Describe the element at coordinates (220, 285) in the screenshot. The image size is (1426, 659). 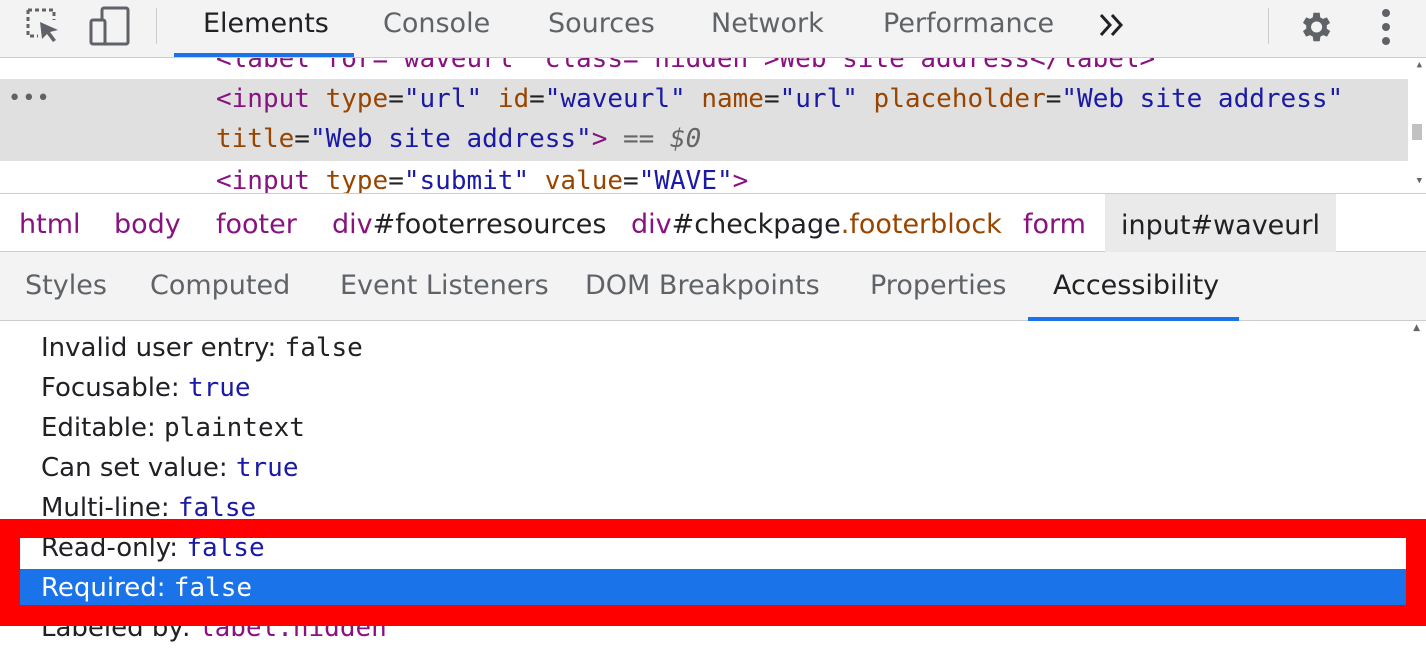
I see `tab-computed: Computed` at that location.